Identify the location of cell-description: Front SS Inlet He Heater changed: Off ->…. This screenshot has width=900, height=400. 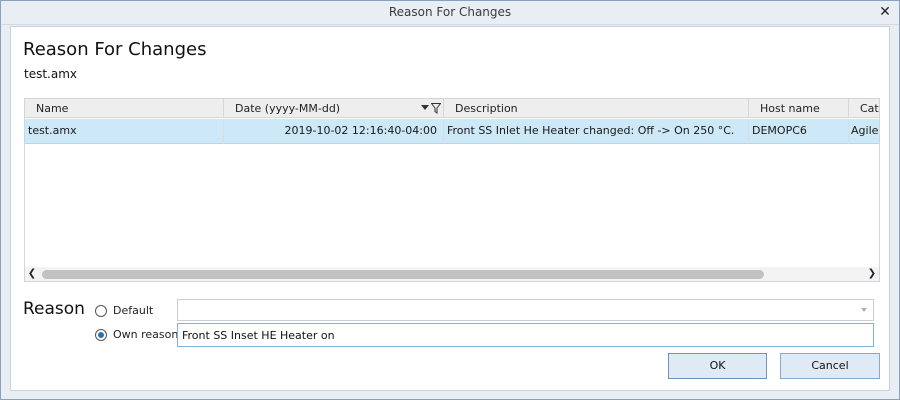
(596, 131).